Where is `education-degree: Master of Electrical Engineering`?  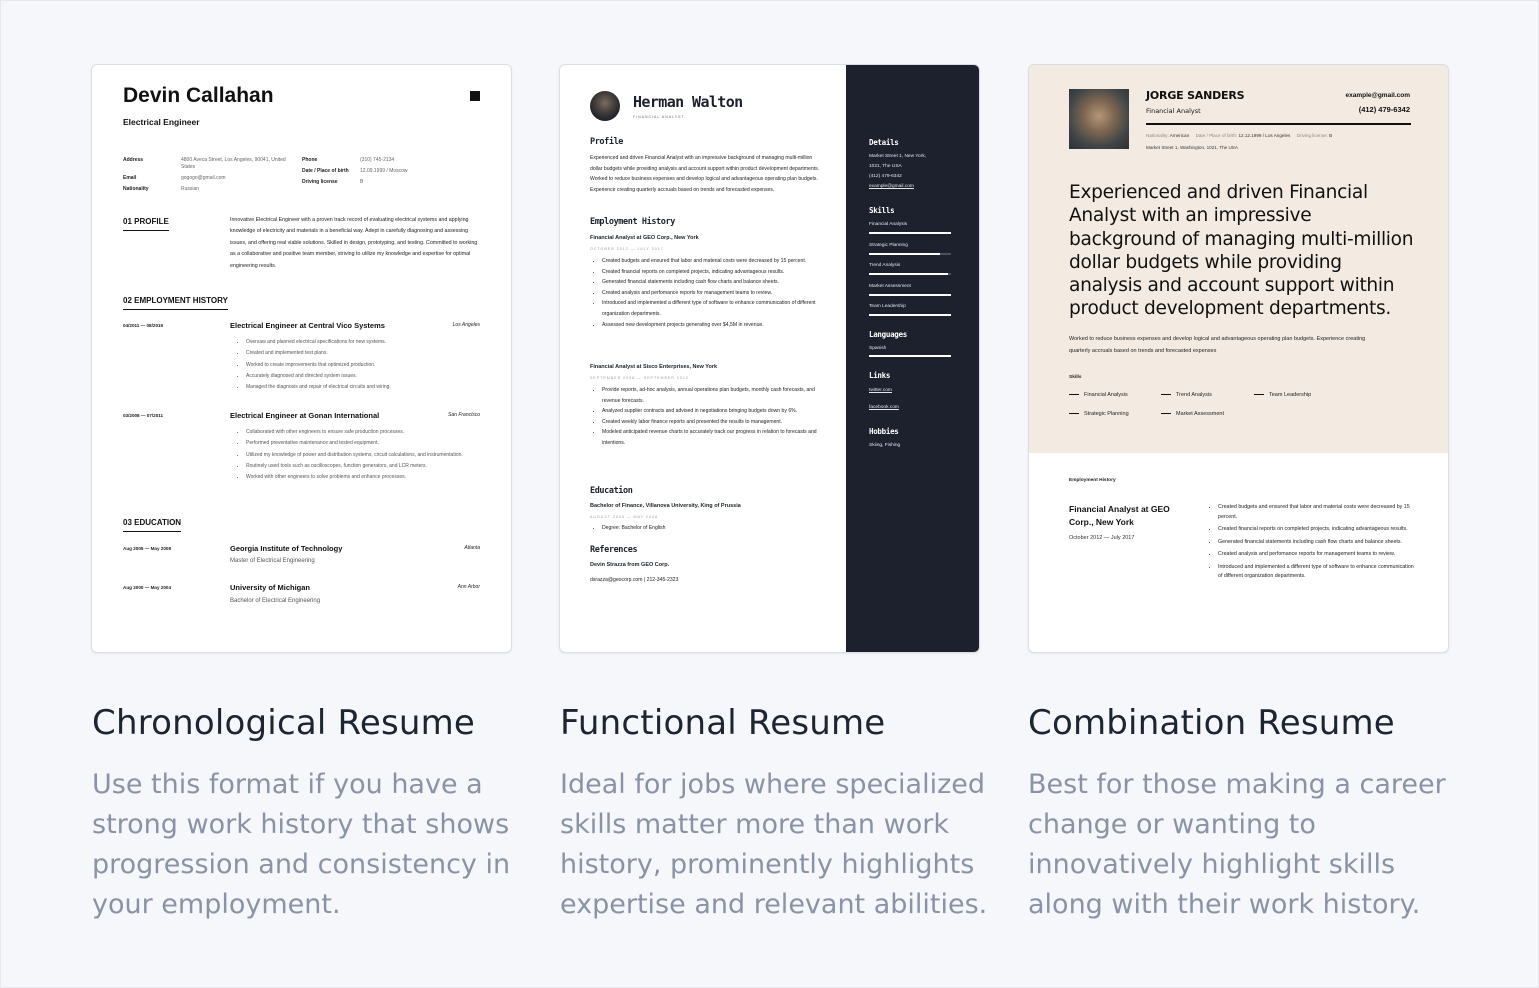 education-degree: Master of Electrical Engineering is located at coordinates (272, 561).